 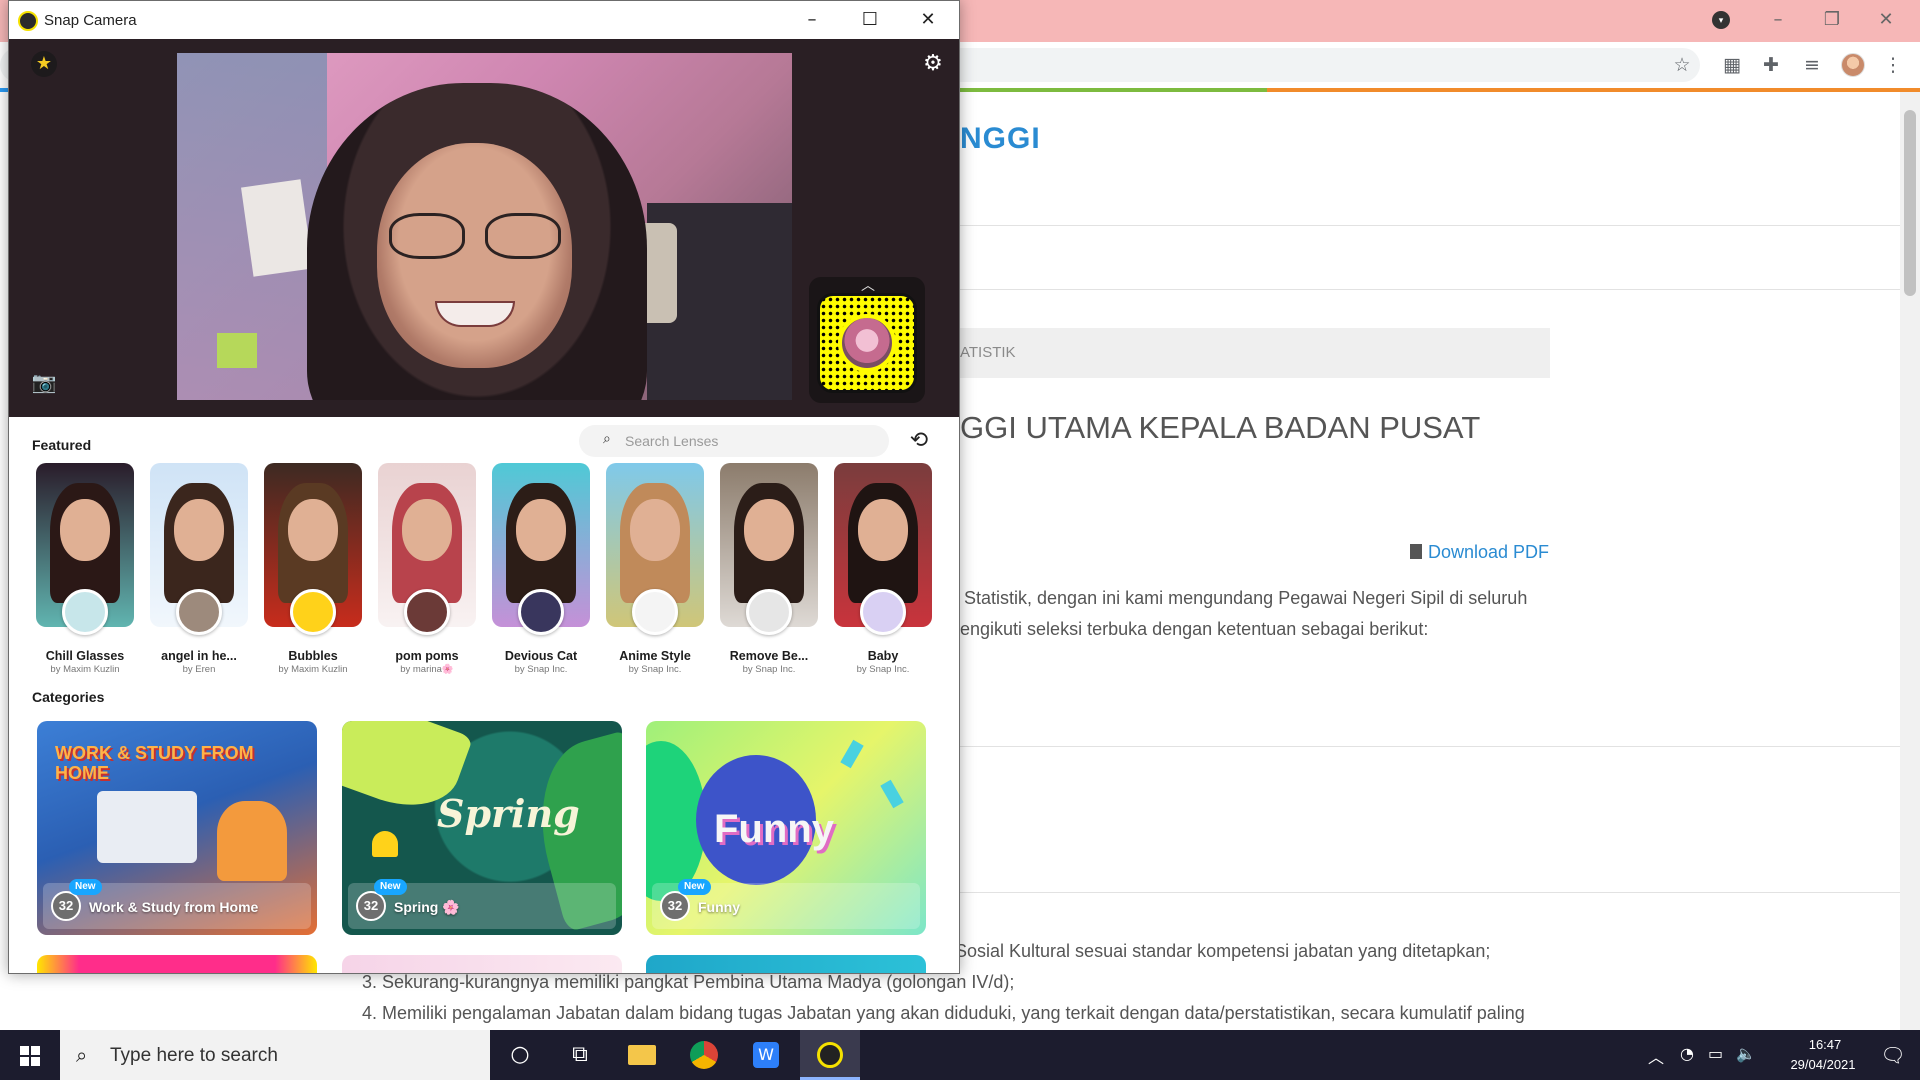 I want to click on media-control-icon: ≡, so click(x=1812, y=65).